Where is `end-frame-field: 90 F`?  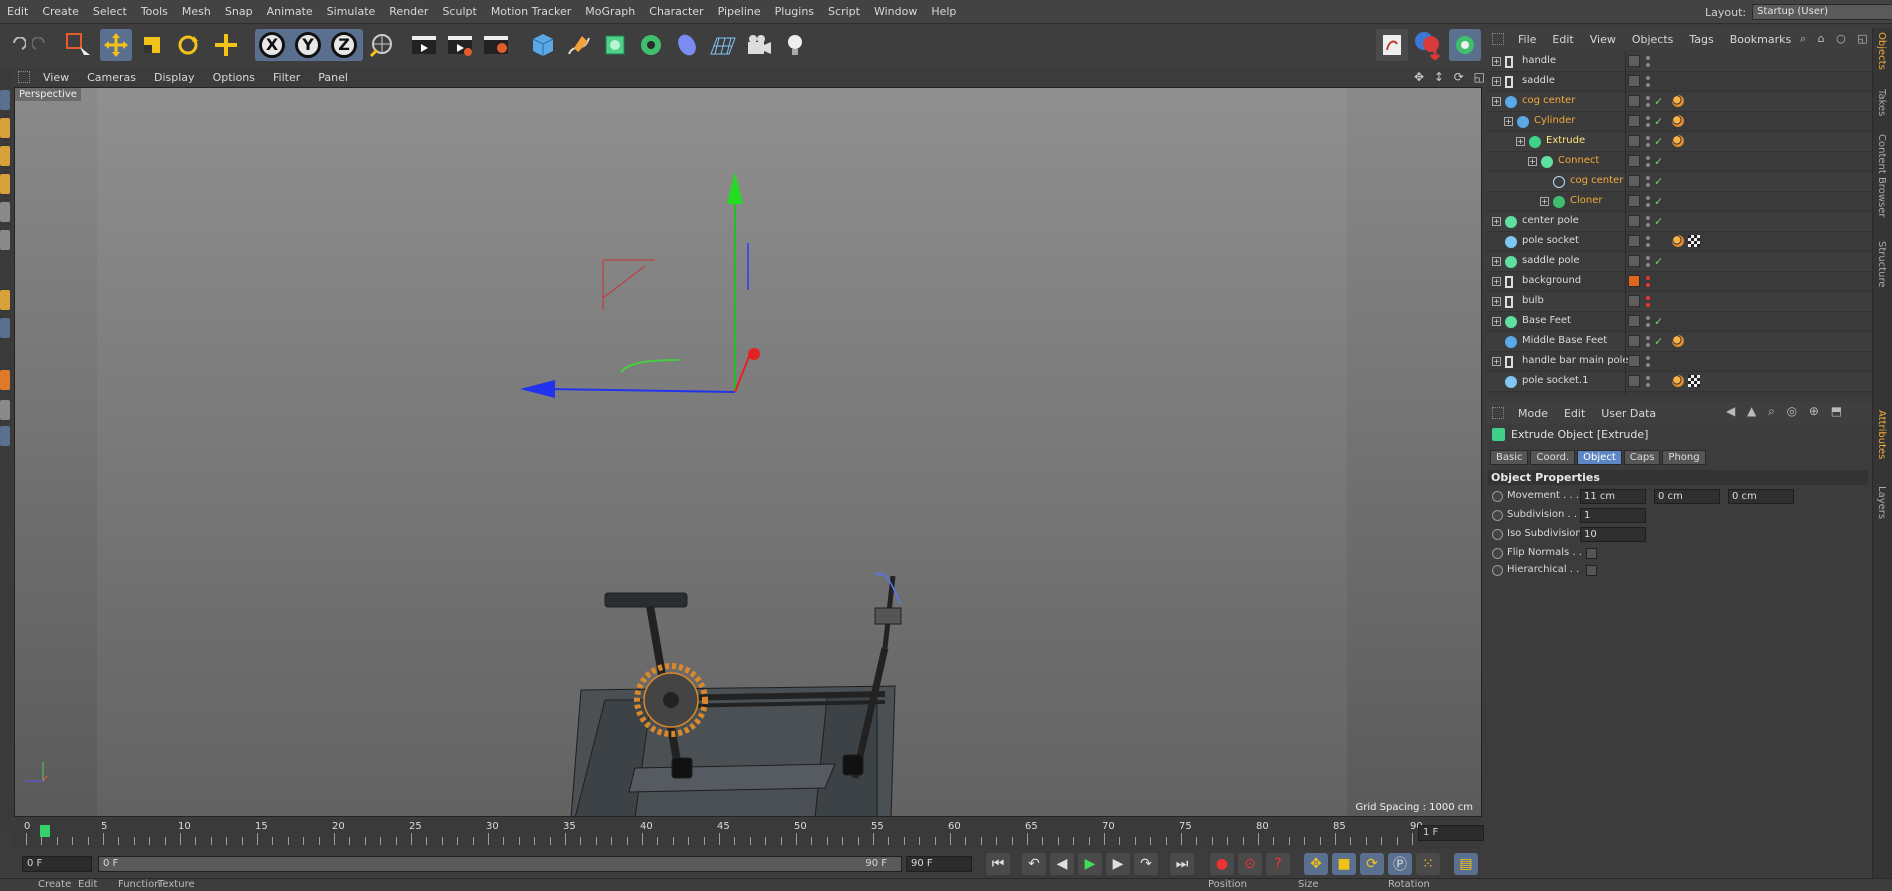
end-frame-field: 90 F is located at coordinates (939, 864).